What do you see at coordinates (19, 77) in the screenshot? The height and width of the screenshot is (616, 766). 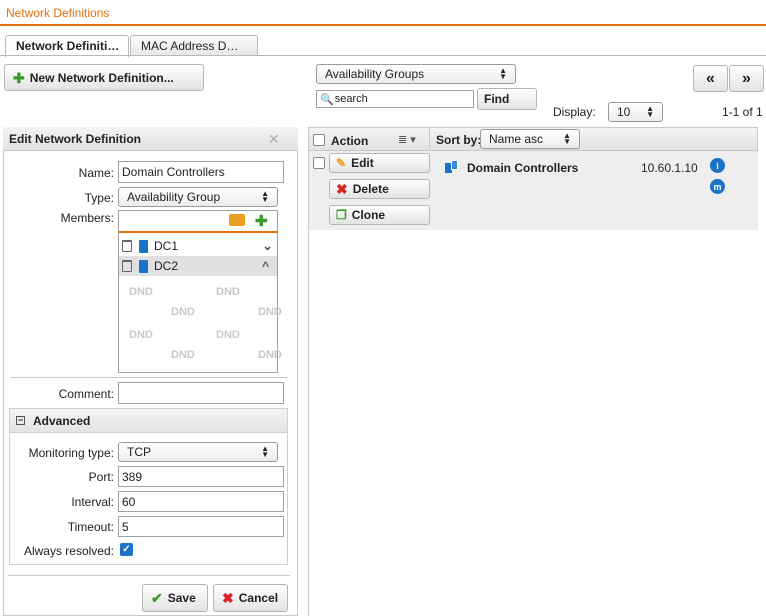 I see `plus-icon: ✚` at bounding box center [19, 77].